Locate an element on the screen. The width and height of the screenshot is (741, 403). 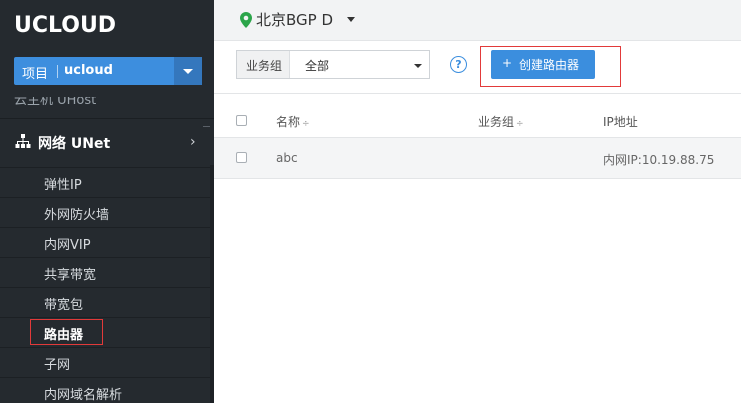
plus-icon: + is located at coordinates (507, 63).